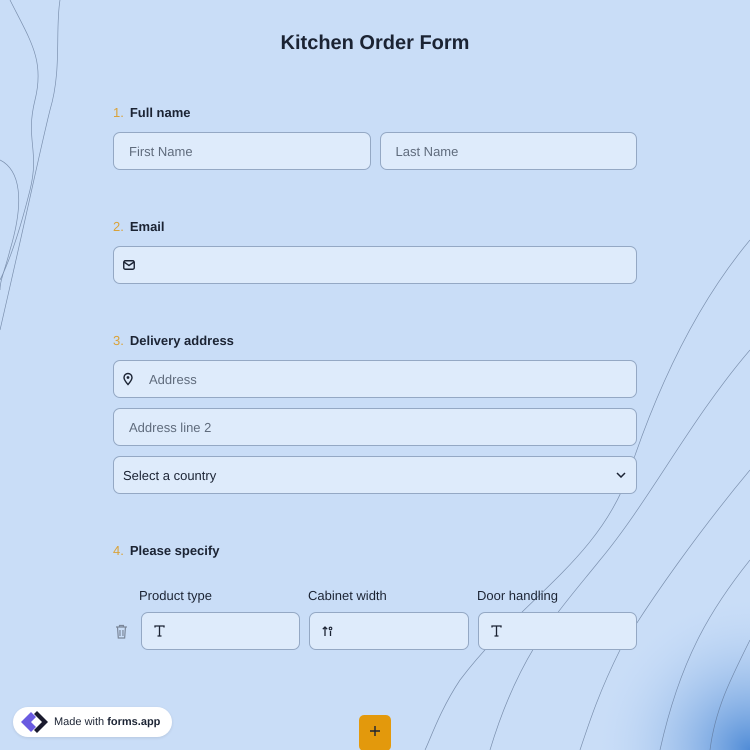 Image resolution: width=750 pixels, height=750 pixels. I want to click on text-field: Last Name, so click(508, 151).